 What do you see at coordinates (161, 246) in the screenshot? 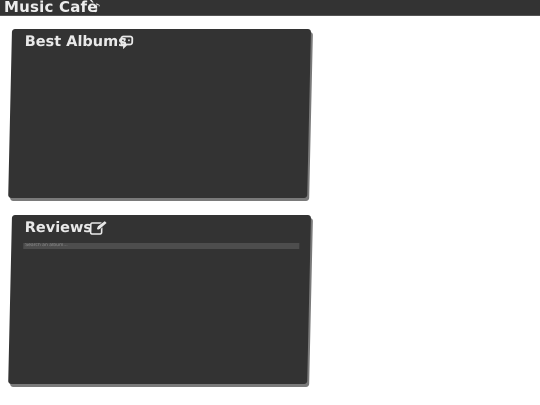
I see `album-search-input` at bounding box center [161, 246].